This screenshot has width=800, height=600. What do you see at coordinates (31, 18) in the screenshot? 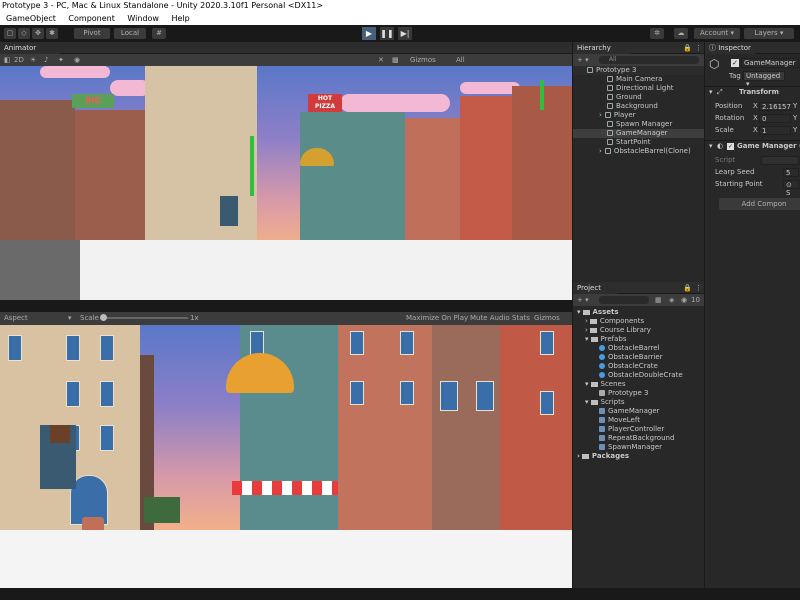
I see `menu-gameobject: GameObject` at bounding box center [31, 18].